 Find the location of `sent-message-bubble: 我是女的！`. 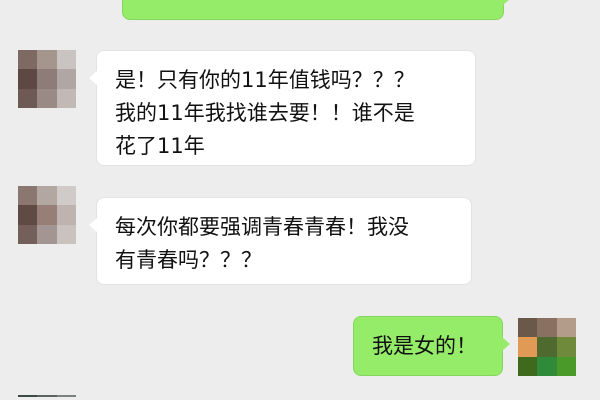

sent-message-bubble: 我是女的！ is located at coordinates (431, 346).